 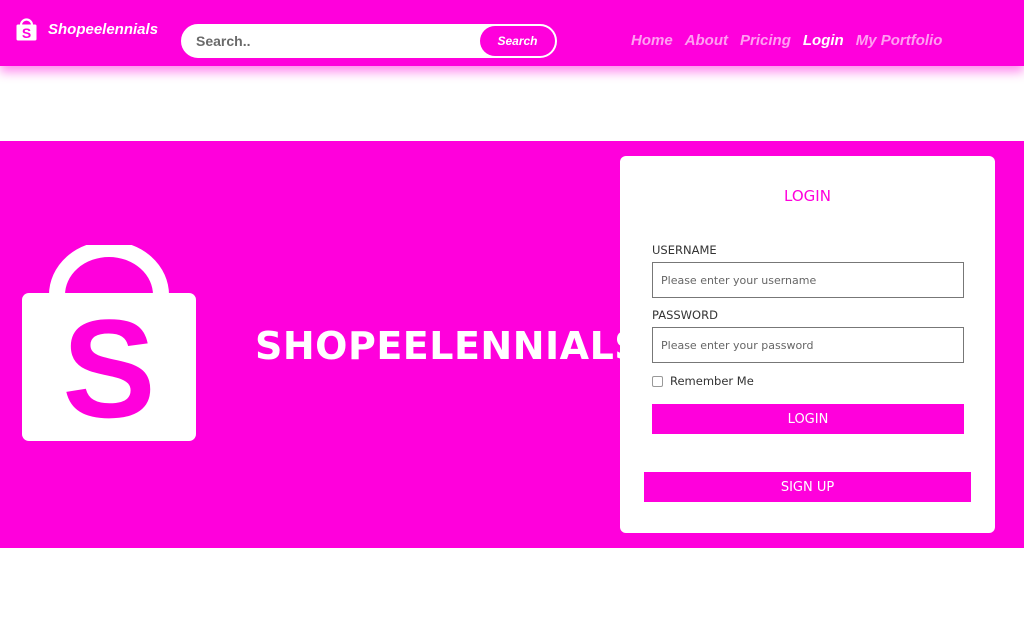 I want to click on password-label: PASSWORD, so click(x=685, y=315).